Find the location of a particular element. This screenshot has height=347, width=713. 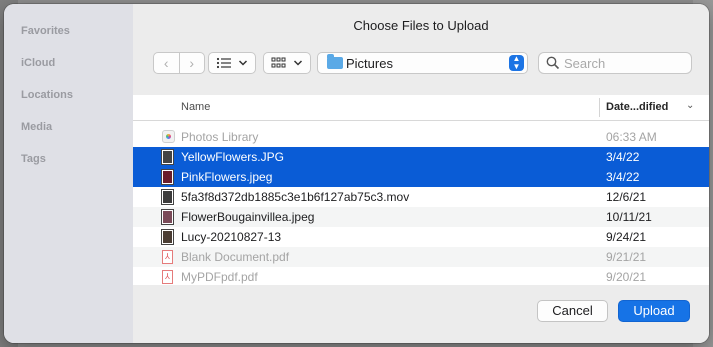

search-input is located at coordinates (625, 63).